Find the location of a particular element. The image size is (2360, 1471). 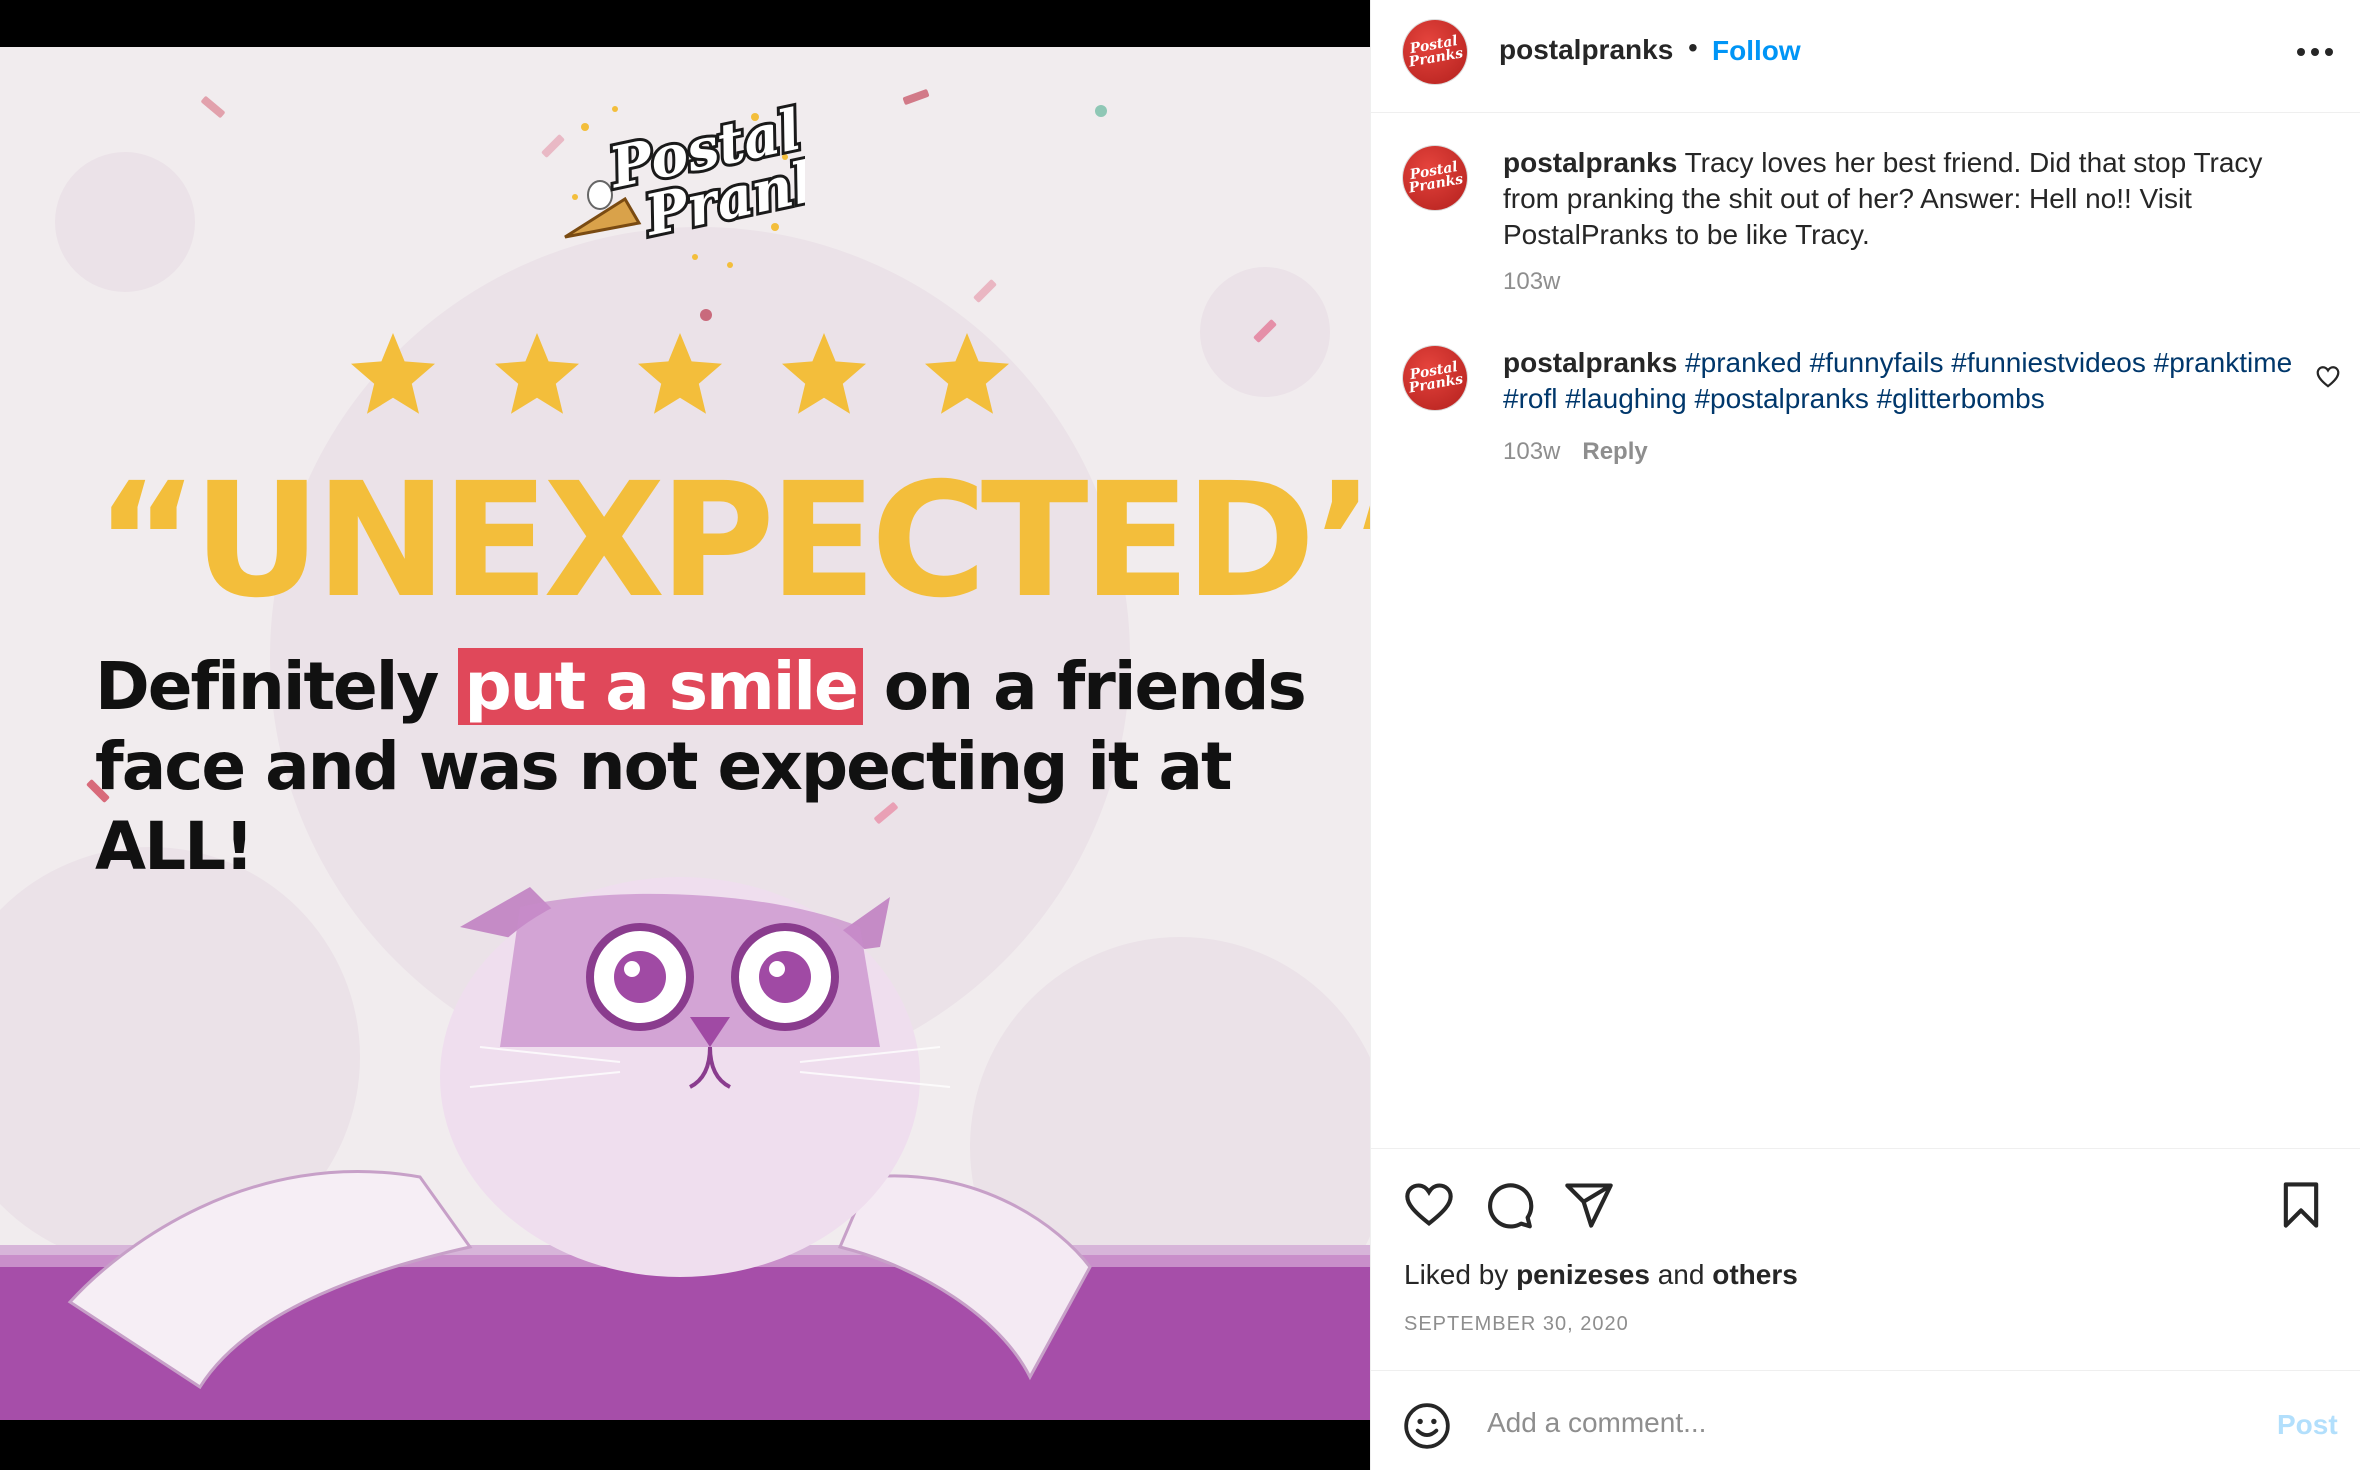

heart-icon is located at coordinates (1429, 1205).